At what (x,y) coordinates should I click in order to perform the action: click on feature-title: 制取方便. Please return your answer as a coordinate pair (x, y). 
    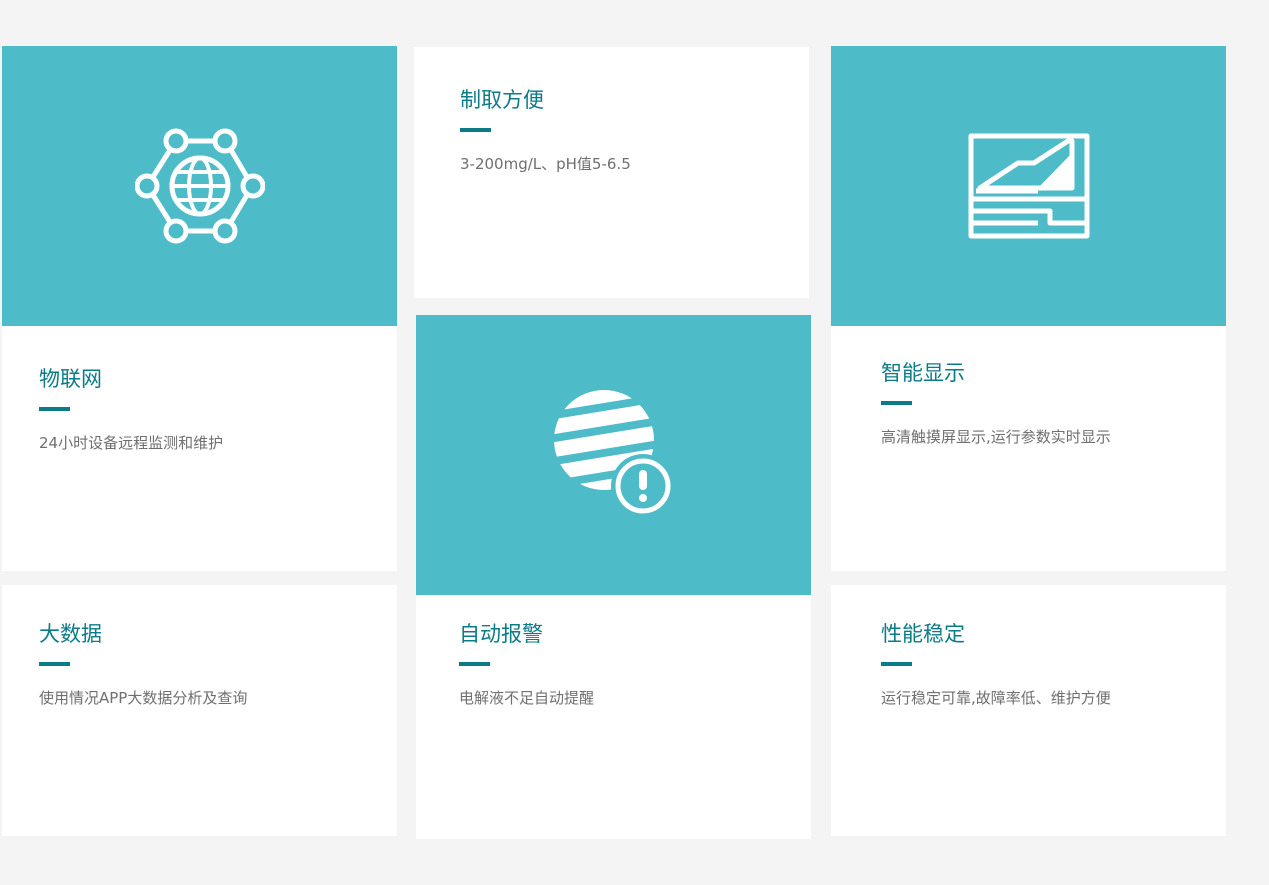
    Looking at the image, I should click on (502, 100).